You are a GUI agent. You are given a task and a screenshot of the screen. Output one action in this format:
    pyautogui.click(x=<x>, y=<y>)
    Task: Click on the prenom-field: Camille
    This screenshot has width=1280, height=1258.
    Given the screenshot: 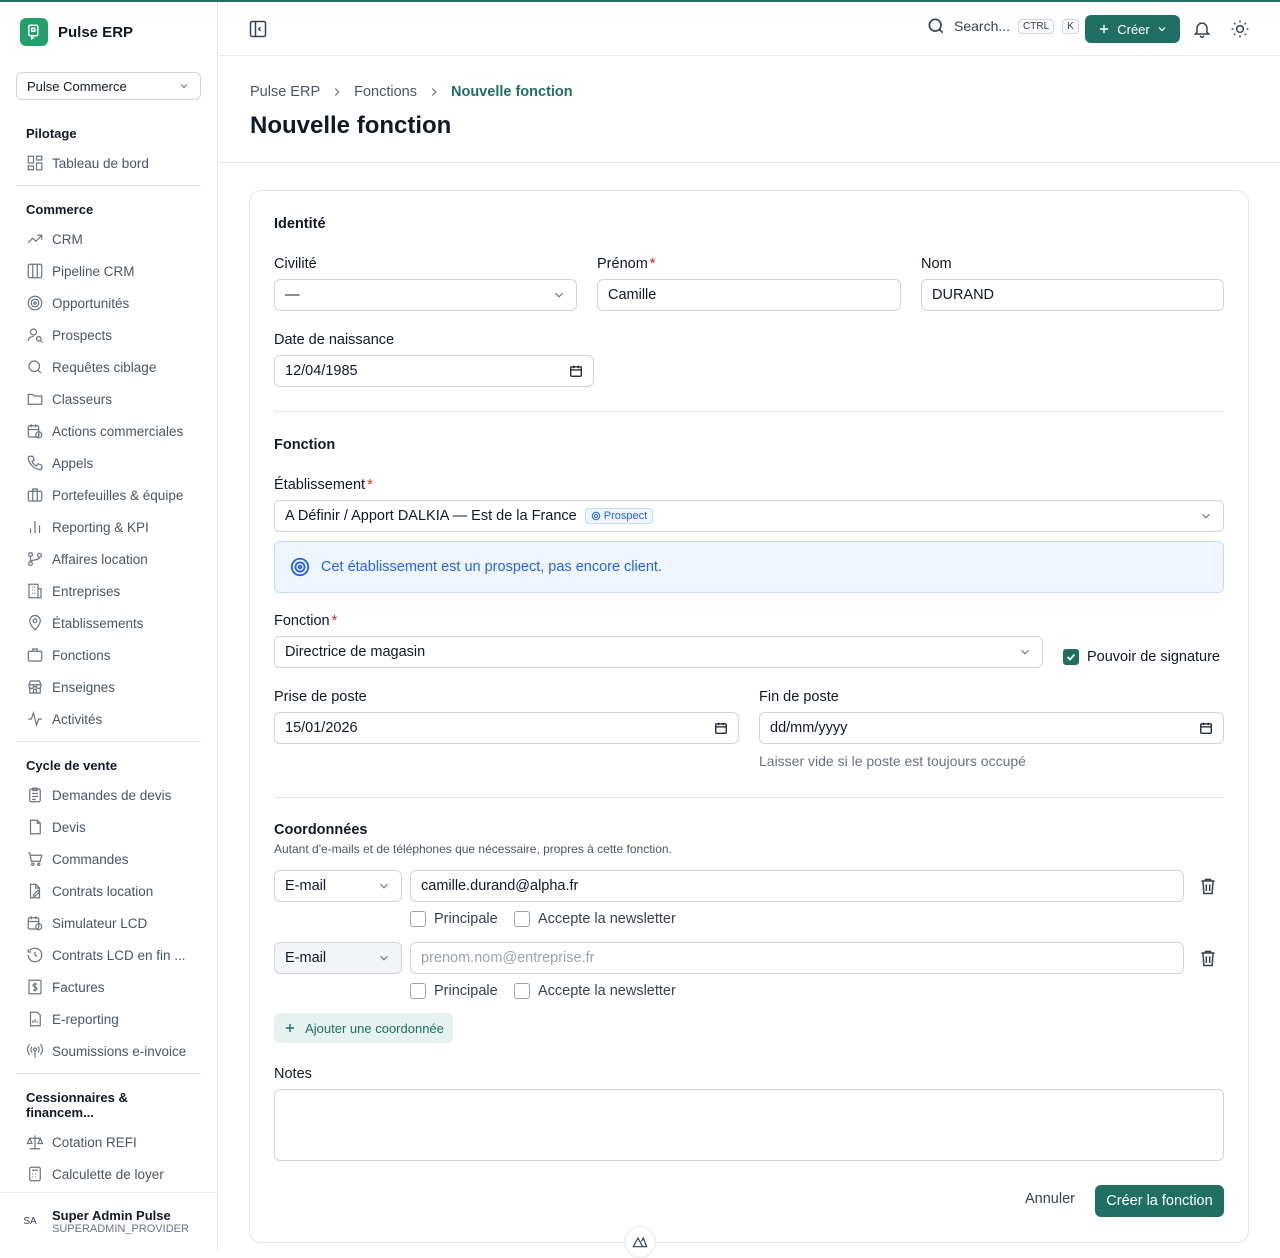 What is the action you would take?
    pyautogui.click(x=749, y=295)
    